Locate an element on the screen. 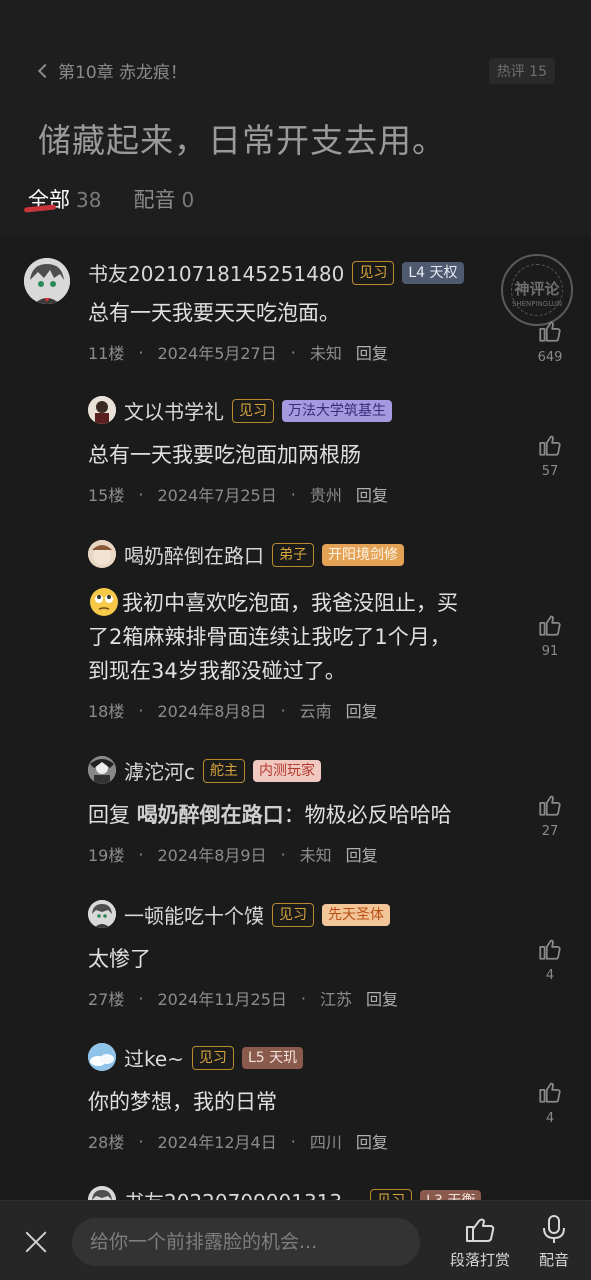  comment-header: 过ke~ 见习 L5 天玑 is located at coordinates (214, 1057).